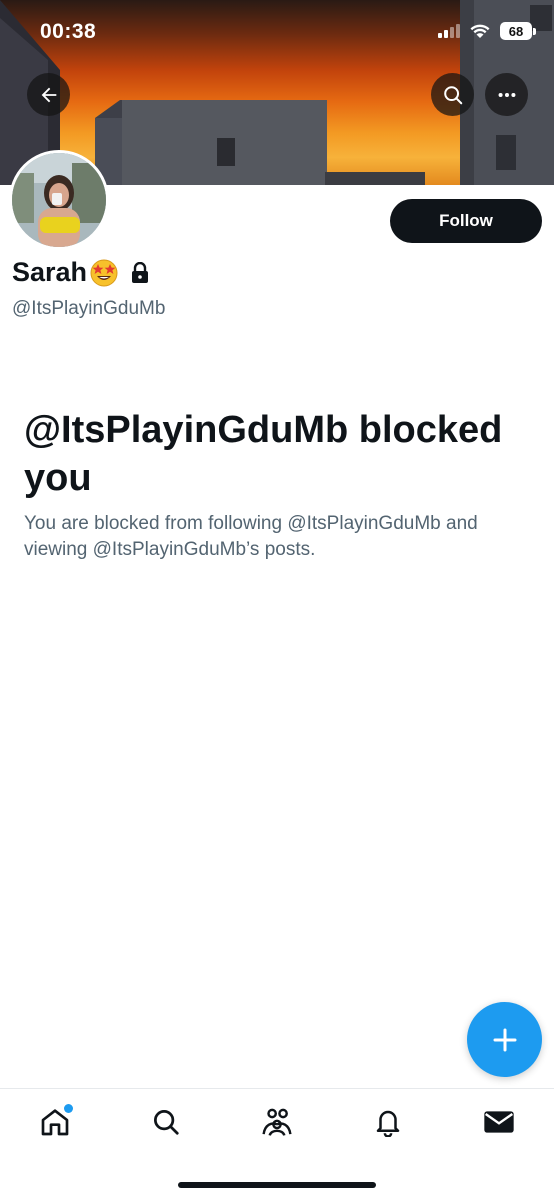 Image resolution: width=554 pixels, height=1200 pixels. Describe the element at coordinates (518, 31) in the screenshot. I see `battery-indicator: 68` at that location.